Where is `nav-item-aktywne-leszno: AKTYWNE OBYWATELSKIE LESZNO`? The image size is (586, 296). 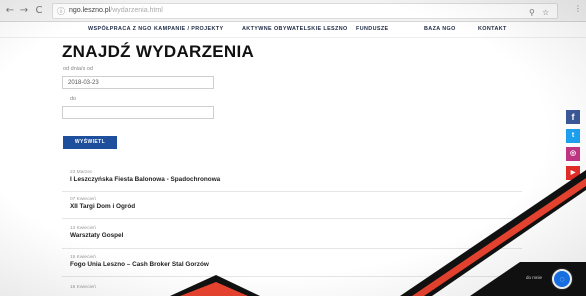
nav-item-aktywne-leszno: AKTYWNE OBYWATELSKIE LESZNO is located at coordinates (295, 29).